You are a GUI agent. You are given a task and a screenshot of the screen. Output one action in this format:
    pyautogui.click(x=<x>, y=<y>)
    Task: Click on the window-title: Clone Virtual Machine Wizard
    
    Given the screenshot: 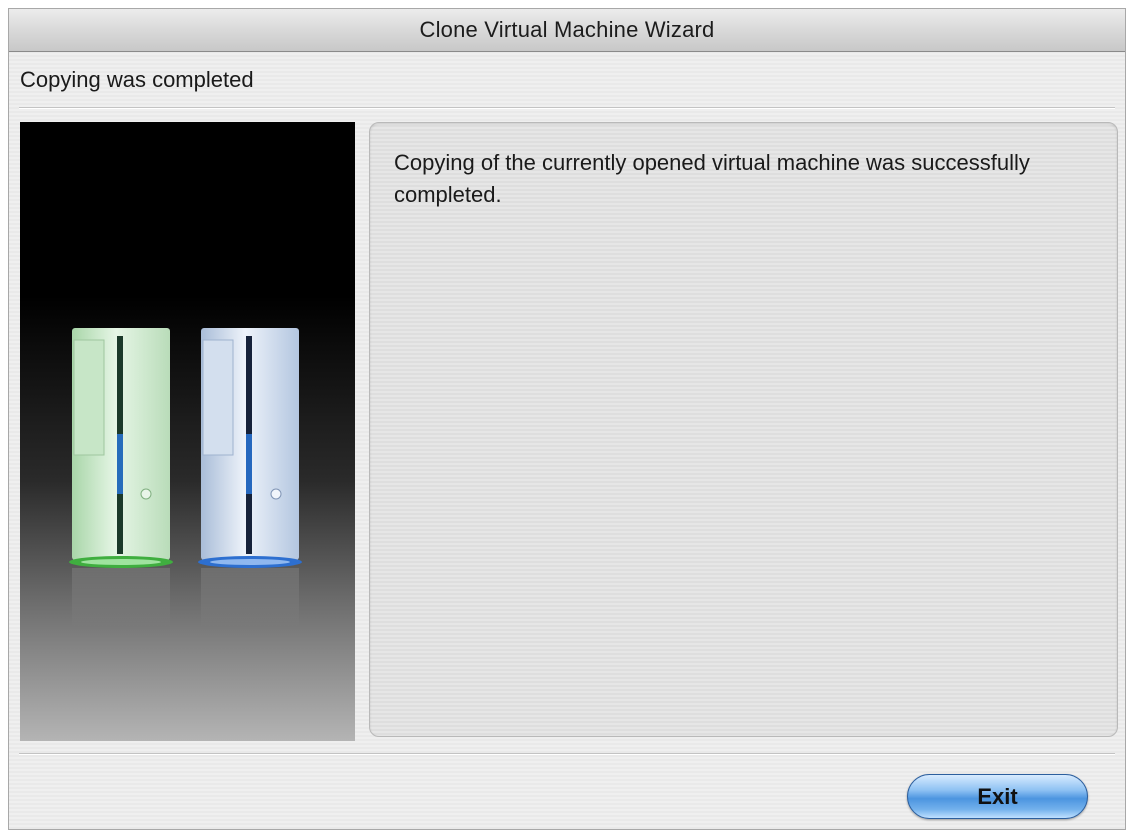 What is the action you would take?
    pyautogui.click(x=567, y=29)
    